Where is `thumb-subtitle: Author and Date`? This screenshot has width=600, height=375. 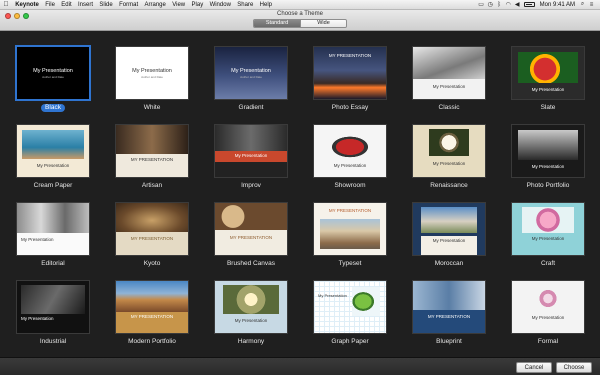
thumb-subtitle: Author and Date is located at coordinates (152, 77).